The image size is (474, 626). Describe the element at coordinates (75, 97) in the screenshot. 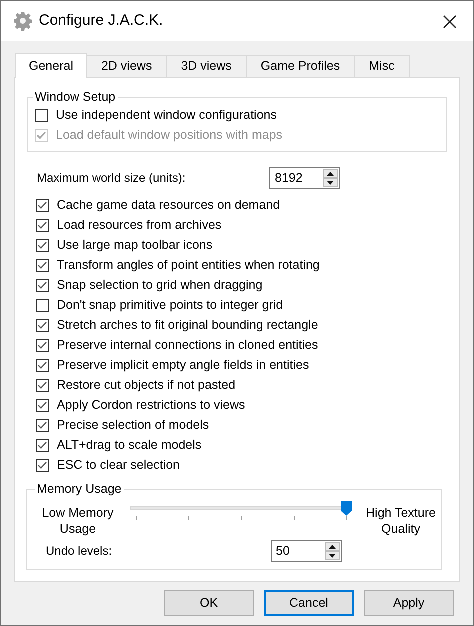

I see `group-title: Window Setup` at that location.